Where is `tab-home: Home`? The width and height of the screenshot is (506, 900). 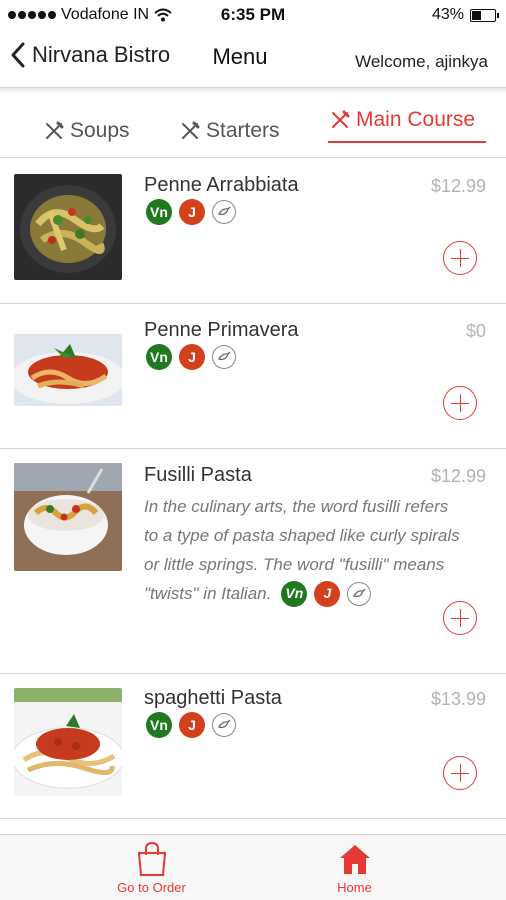
tab-home: Home is located at coordinates (354, 868).